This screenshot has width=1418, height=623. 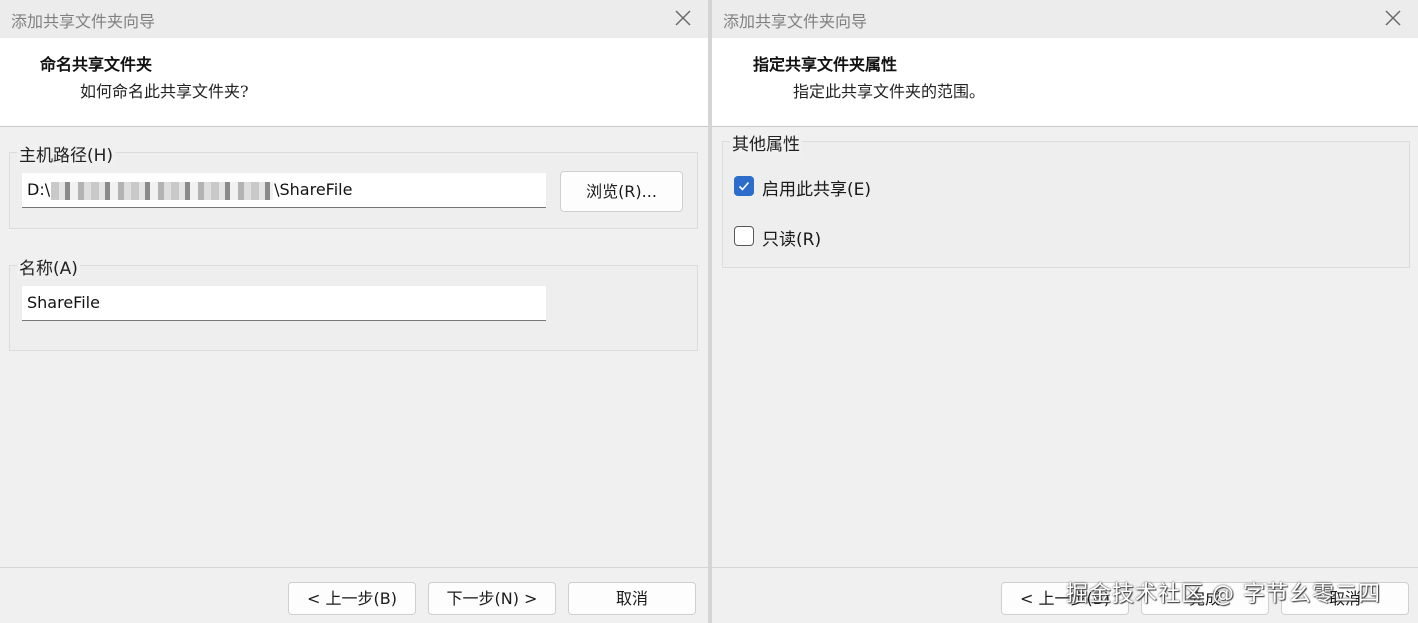 I want to click on share-name-input: ShareFile, so click(x=284, y=303).